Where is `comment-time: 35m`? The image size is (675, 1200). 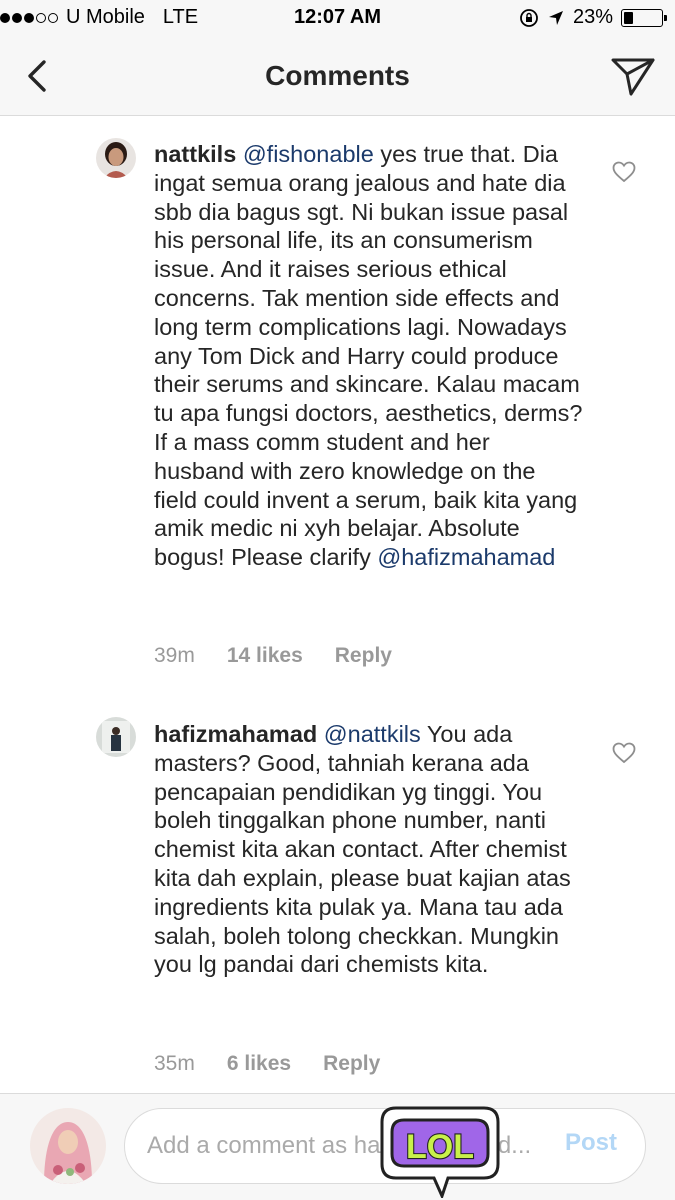 comment-time: 35m is located at coordinates (174, 1063).